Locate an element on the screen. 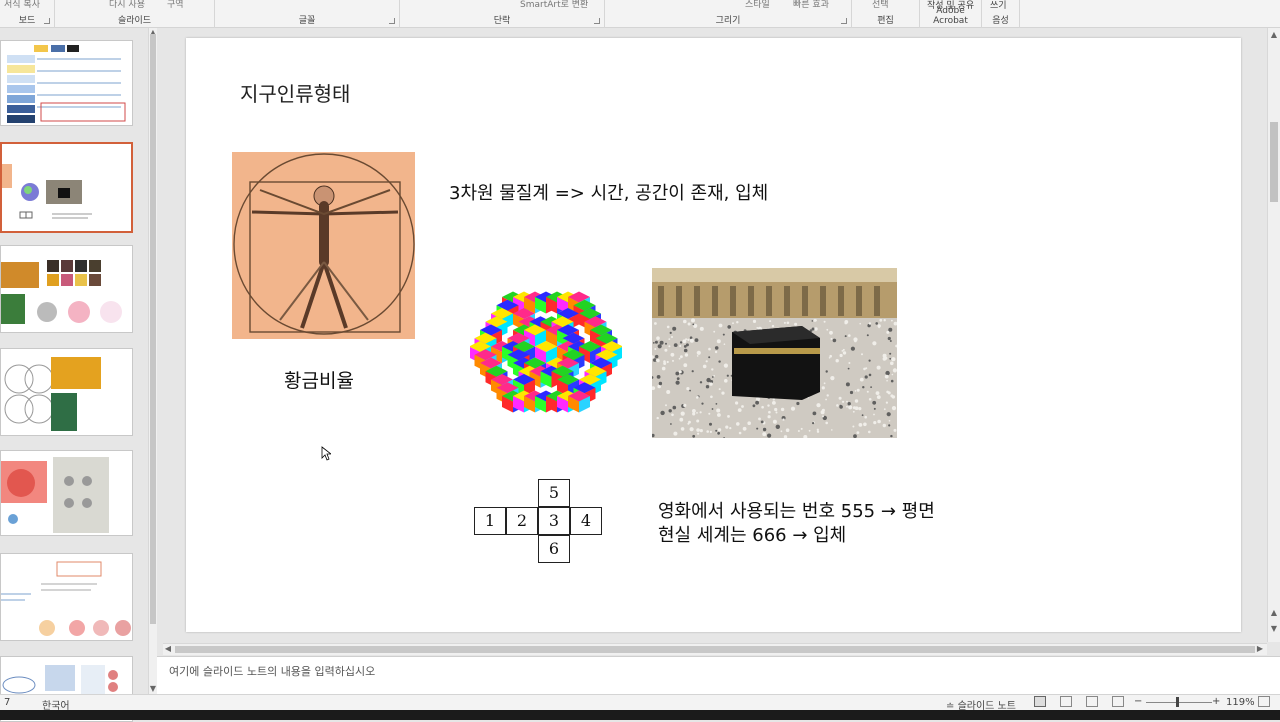  zoom-slider-thumb is located at coordinates (1177, 702).